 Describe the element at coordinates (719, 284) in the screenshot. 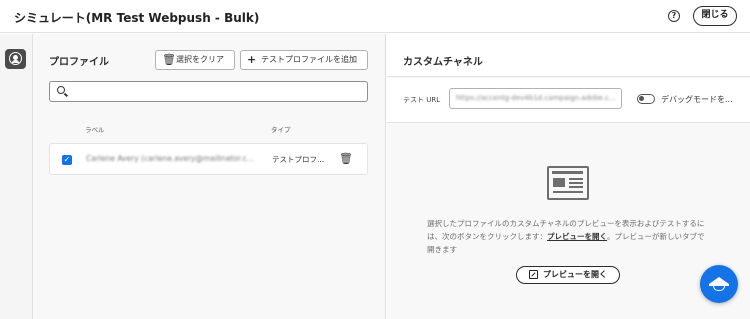

I see `learn-fab-button` at that location.